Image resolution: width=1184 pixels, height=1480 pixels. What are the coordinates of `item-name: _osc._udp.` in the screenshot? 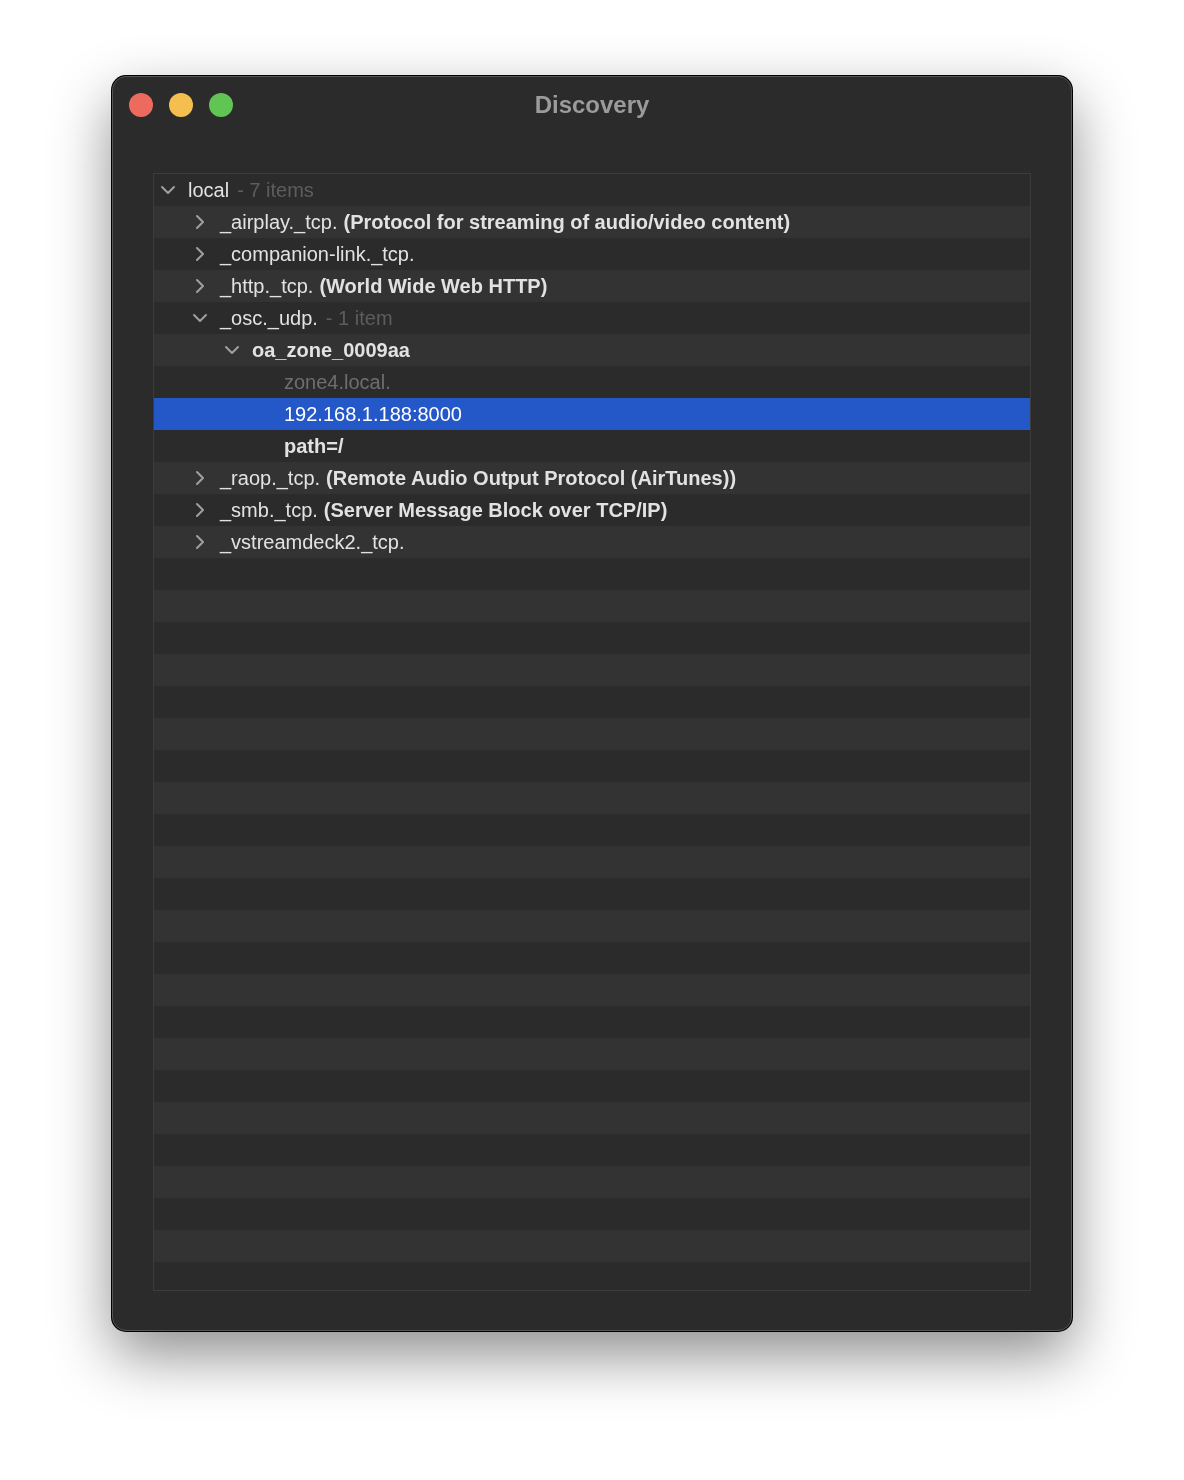 It's located at (269, 318).